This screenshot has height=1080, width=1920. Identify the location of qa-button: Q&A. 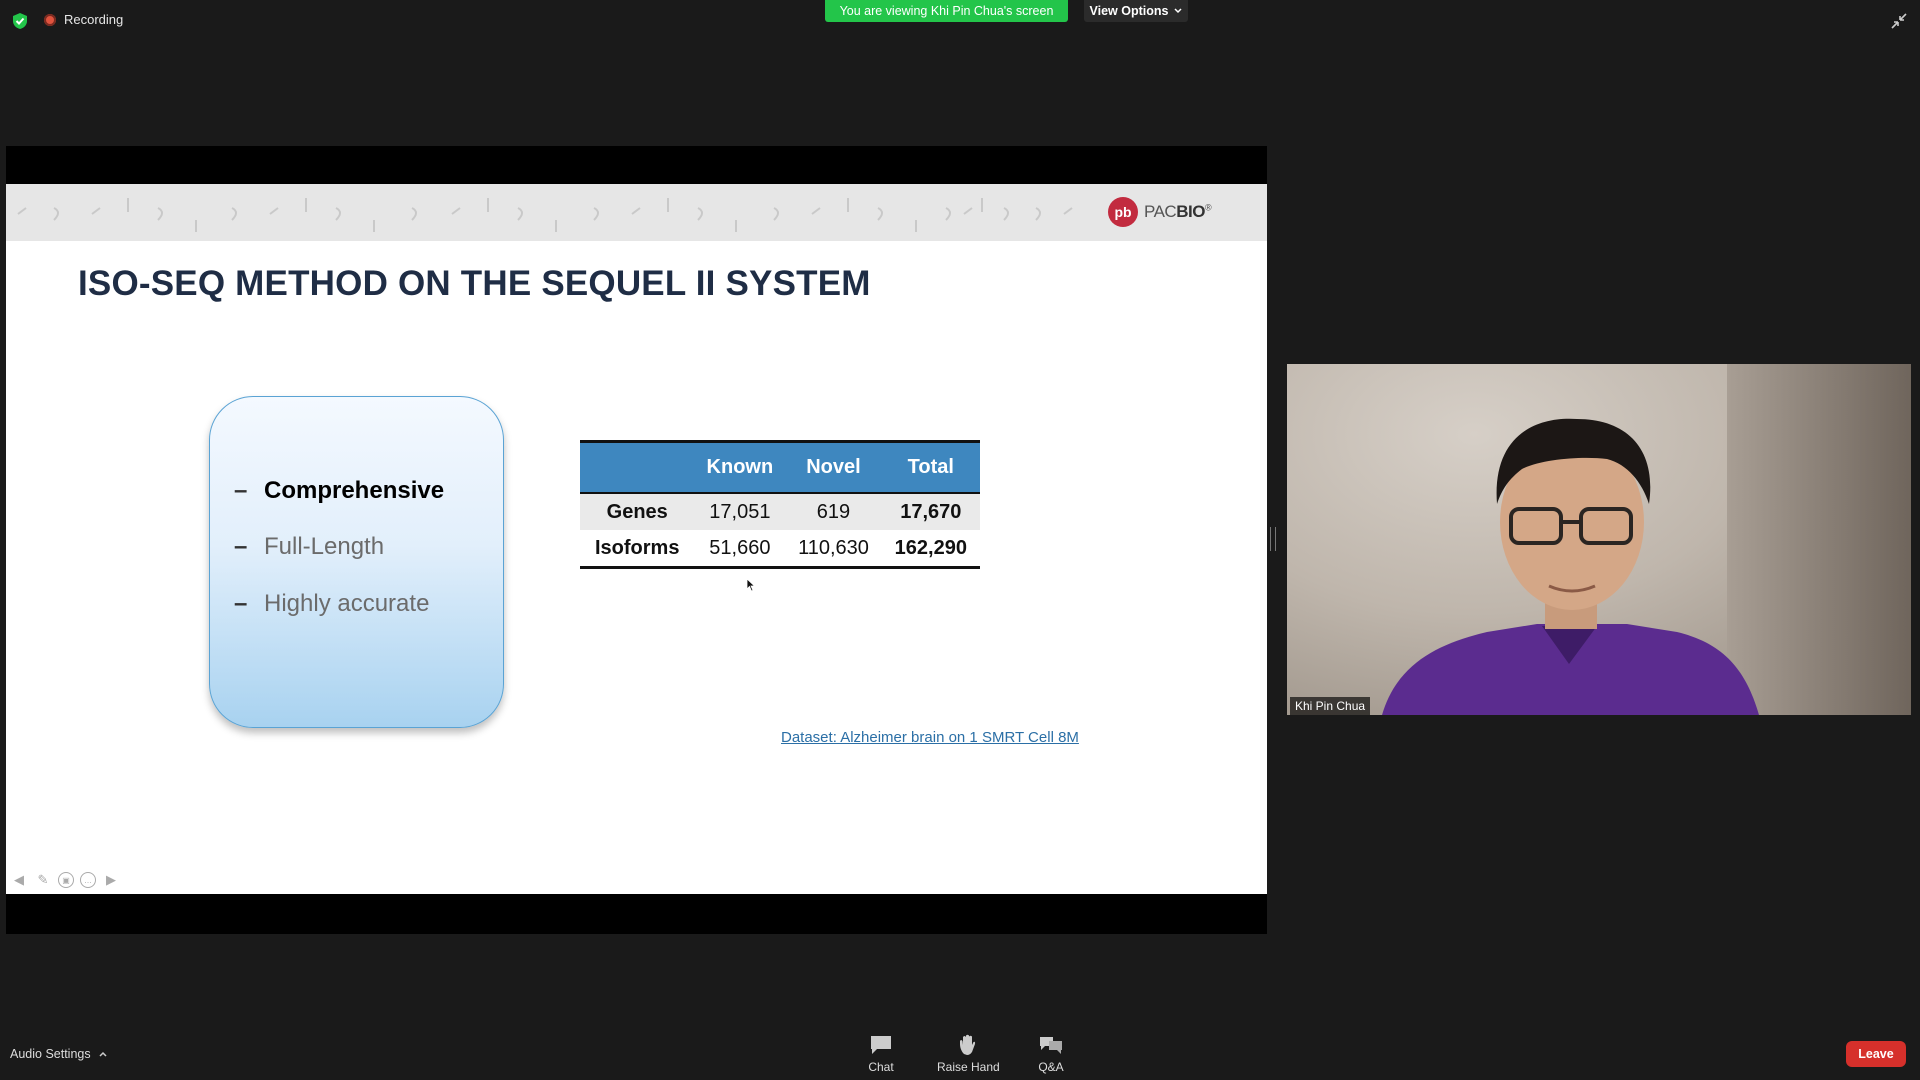
(1051, 1054).